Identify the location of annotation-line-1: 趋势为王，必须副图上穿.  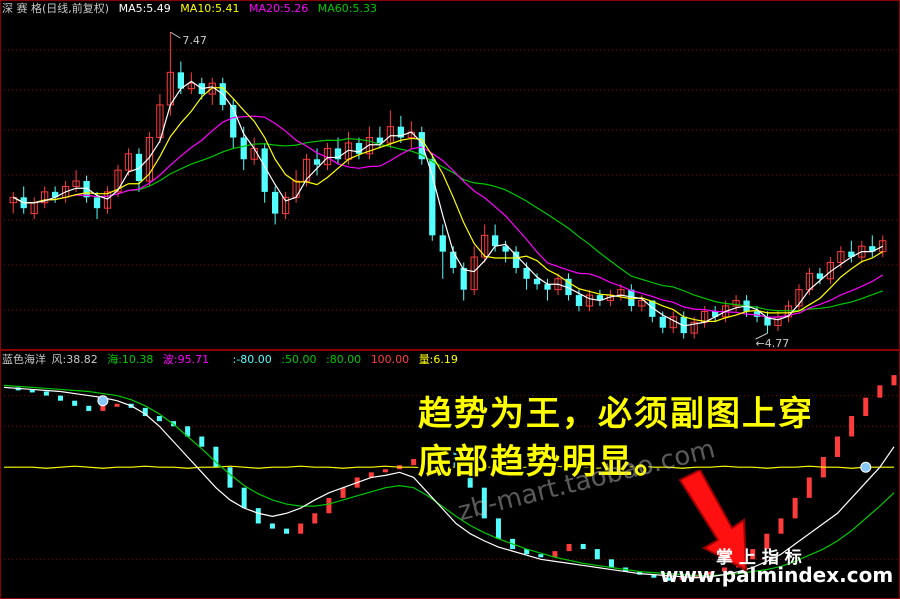
(616, 414).